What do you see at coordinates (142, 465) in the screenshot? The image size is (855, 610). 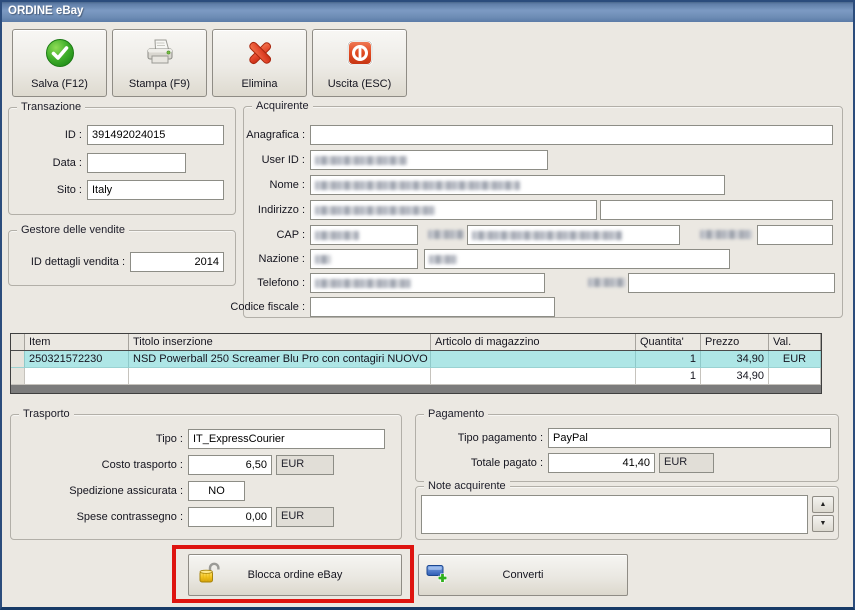 I see `costo-trasporto-label: Costo trasporto :` at bounding box center [142, 465].